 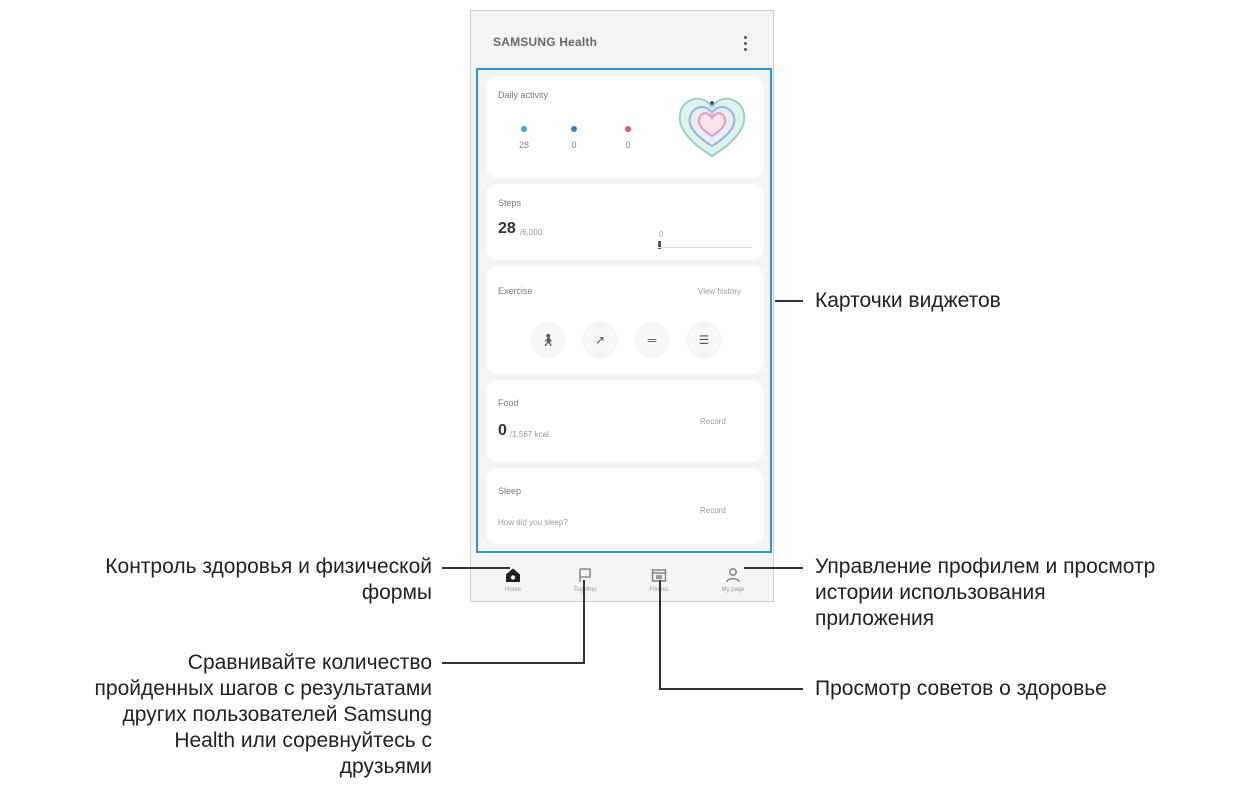 I want to click on nav-together-label: Together, so click(x=585, y=590).